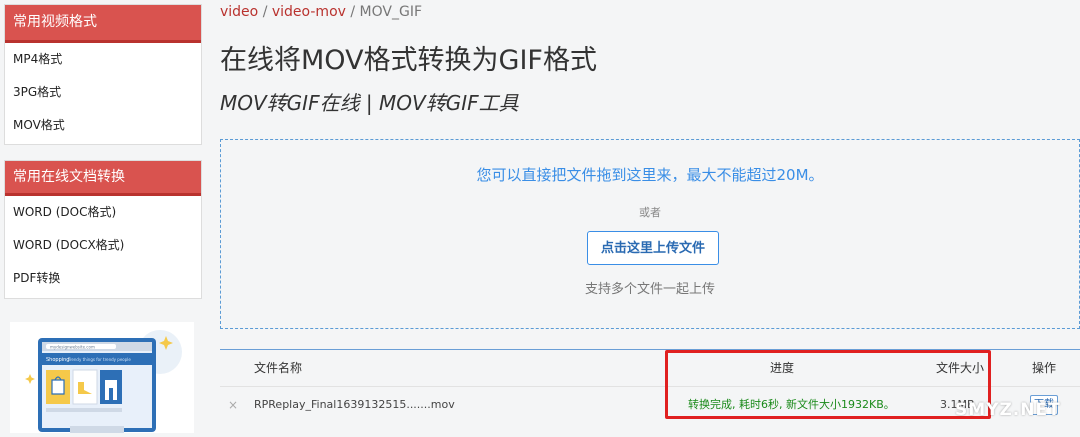 This screenshot has width=1080, height=437. What do you see at coordinates (354, 404) in the screenshot?
I see `file-name: RPReplay_Final1639132515.......mov` at bounding box center [354, 404].